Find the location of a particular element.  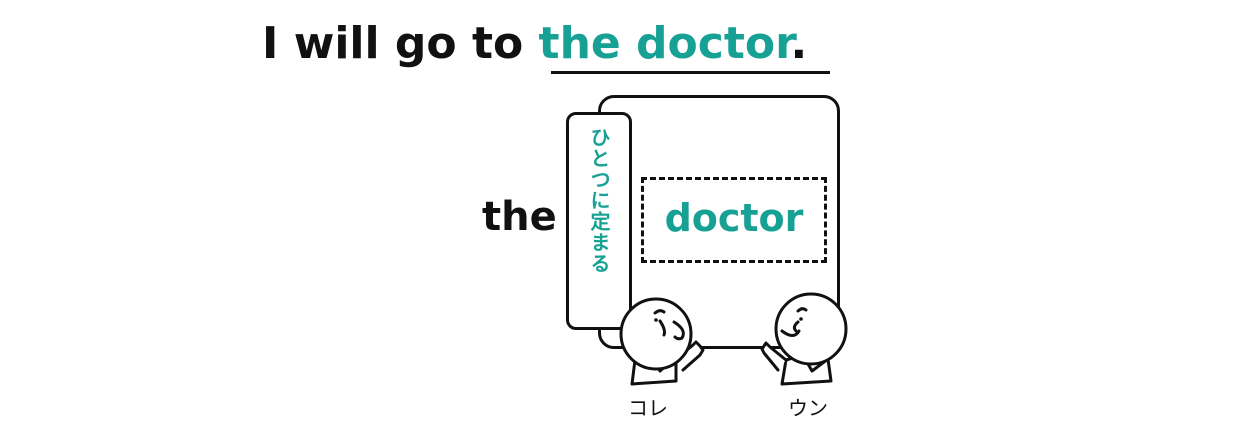

right-character-caption: ウン is located at coordinates (808, 408).